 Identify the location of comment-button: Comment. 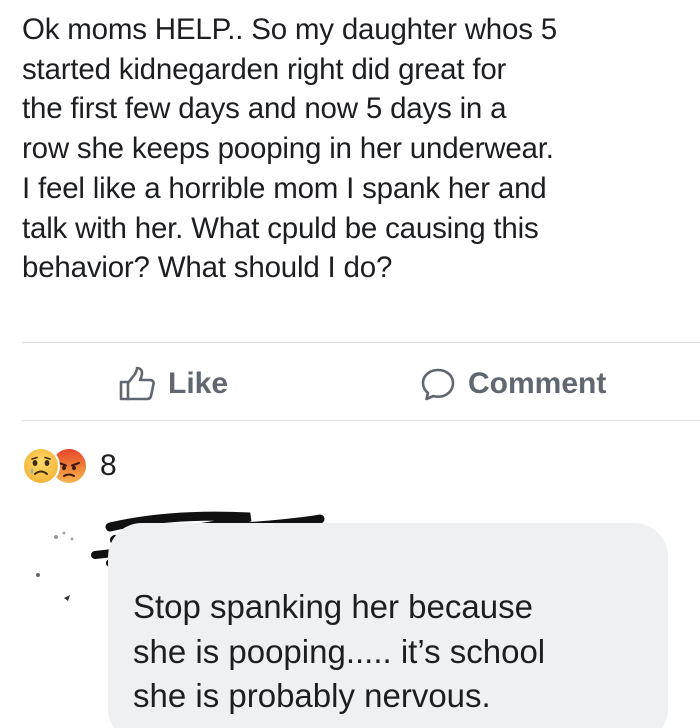
(513, 384).